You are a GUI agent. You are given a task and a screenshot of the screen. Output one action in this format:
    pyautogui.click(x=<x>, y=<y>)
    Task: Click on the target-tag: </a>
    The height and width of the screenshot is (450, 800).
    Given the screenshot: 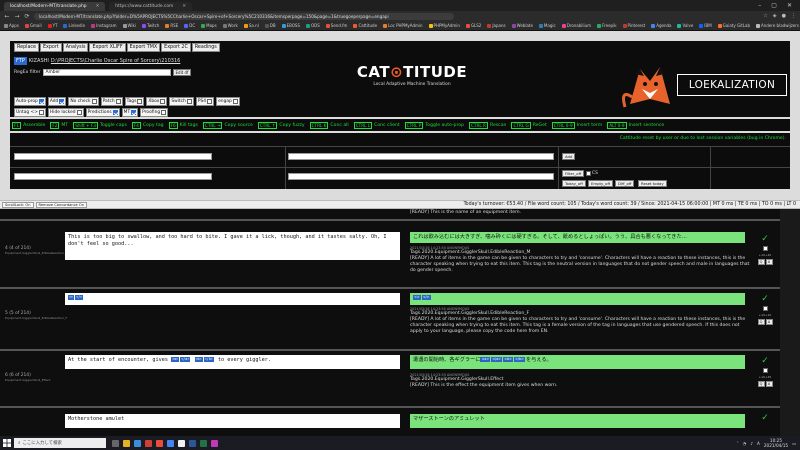 What is the action you would take?
    pyautogui.click(x=497, y=359)
    